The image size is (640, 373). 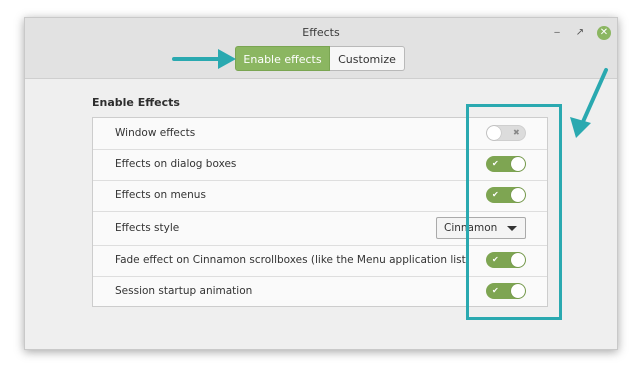 What do you see at coordinates (367, 58) in the screenshot?
I see `tab-customize: Customize` at bounding box center [367, 58].